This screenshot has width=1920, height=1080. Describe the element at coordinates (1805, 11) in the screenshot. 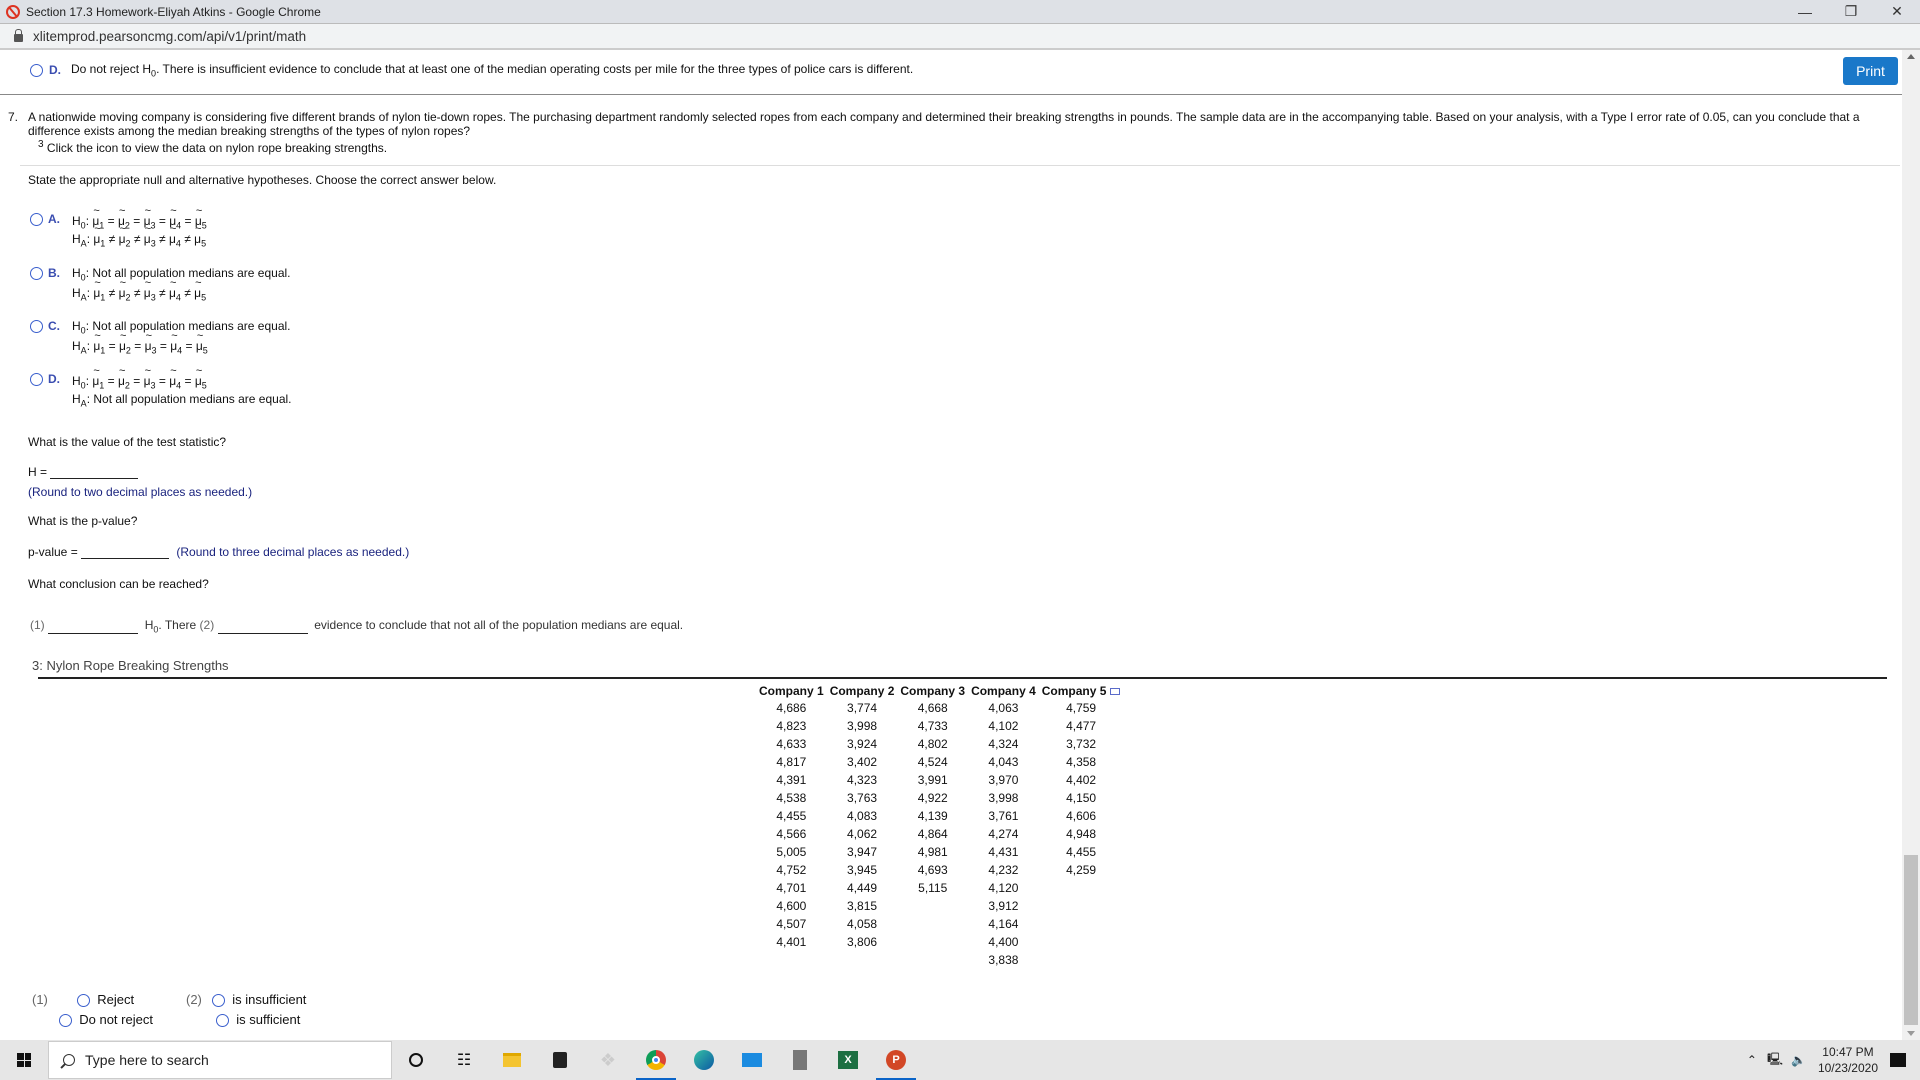

I see `minimize-button: —` at that location.